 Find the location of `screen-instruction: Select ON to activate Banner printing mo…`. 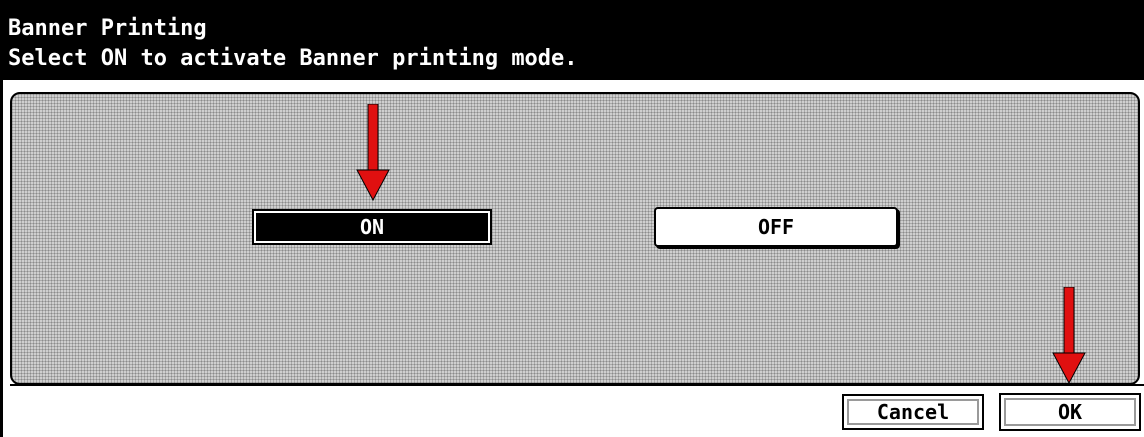

screen-instruction: Select ON to activate Banner printing mo… is located at coordinates (293, 58).